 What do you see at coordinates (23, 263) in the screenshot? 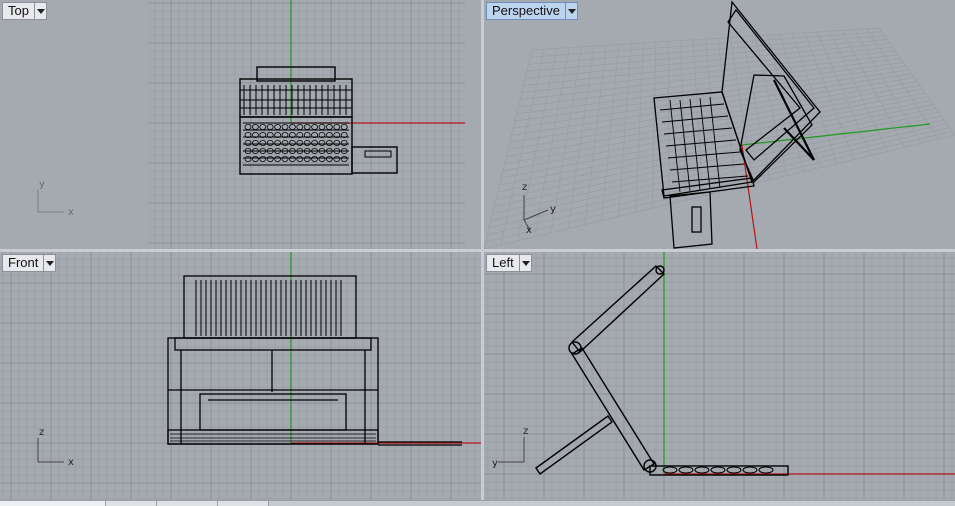
I see `viewport-title-front: Front` at bounding box center [23, 263].